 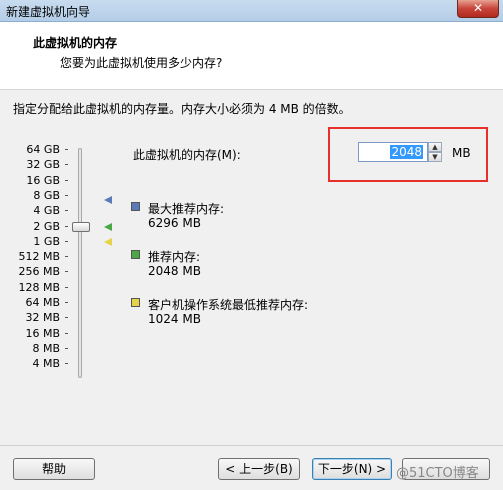 I want to click on close-button: ✕, so click(x=478, y=9).